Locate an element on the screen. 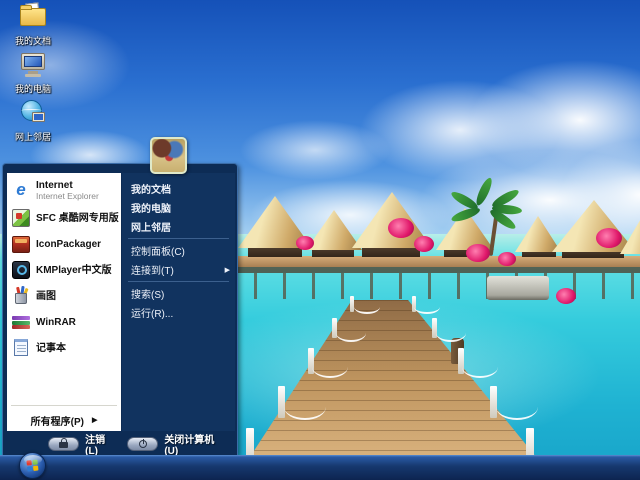  menu-item-paint: 画图 is located at coordinates (64, 296).